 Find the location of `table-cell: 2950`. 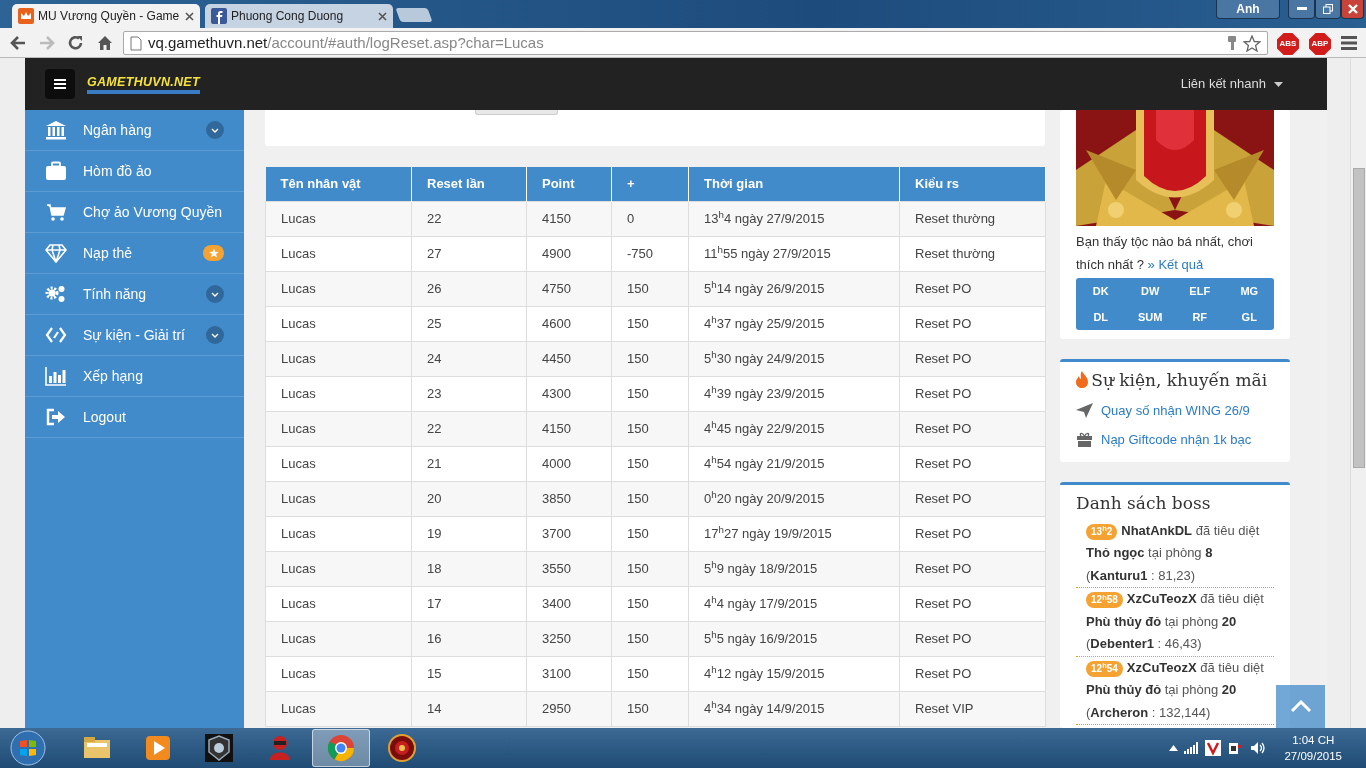

table-cell: 2950 is located at coordinates (569, 708).